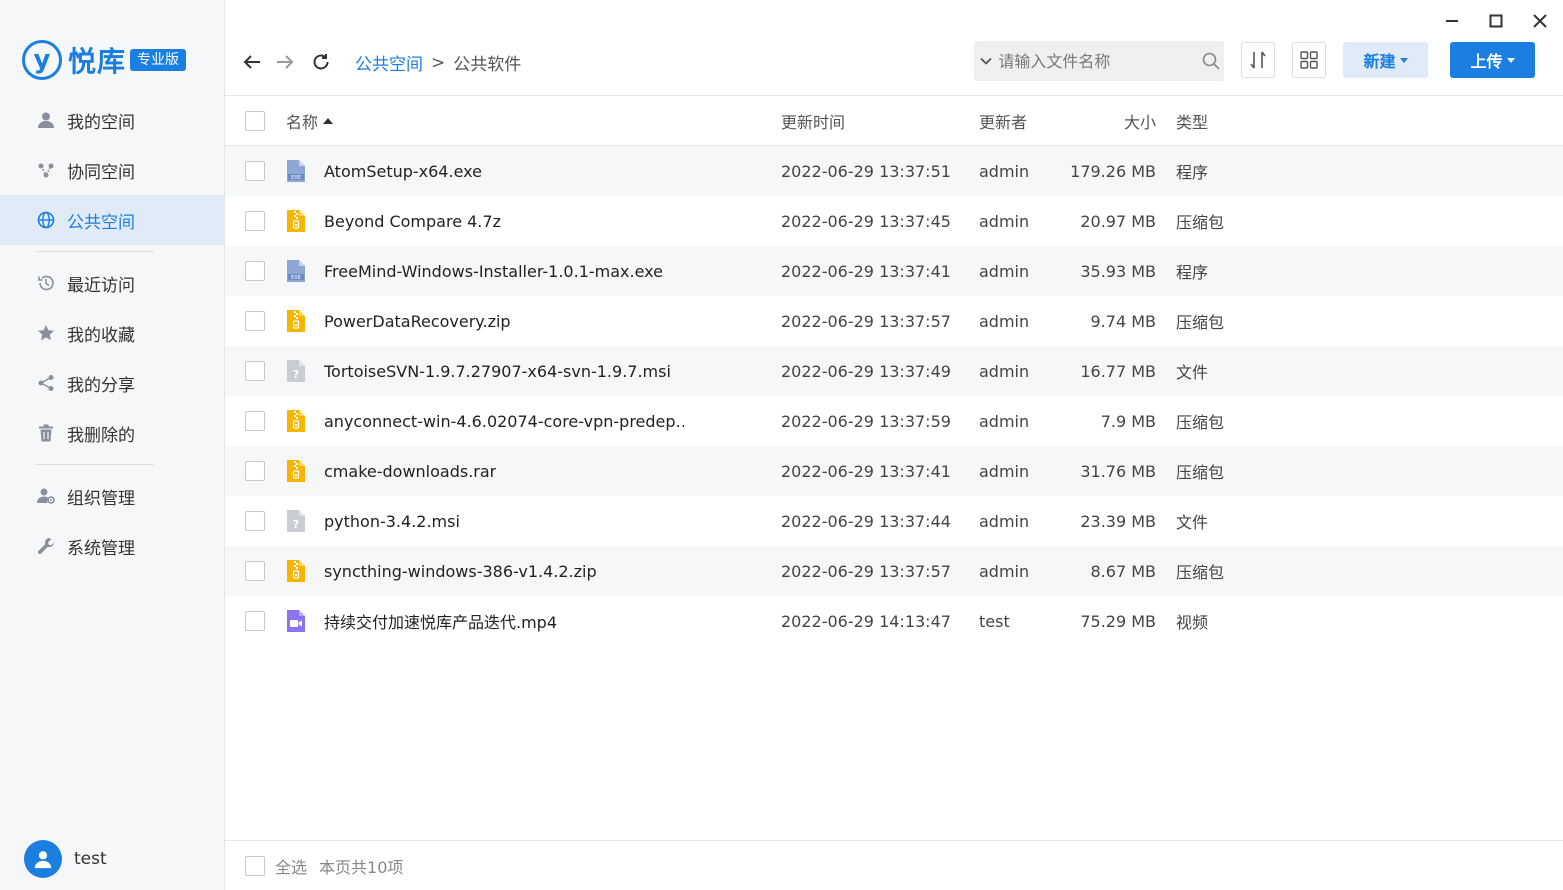 The width and height of the screenshot is (1563, 890). I want to click on chevron-down-icon, so click(986, 61).